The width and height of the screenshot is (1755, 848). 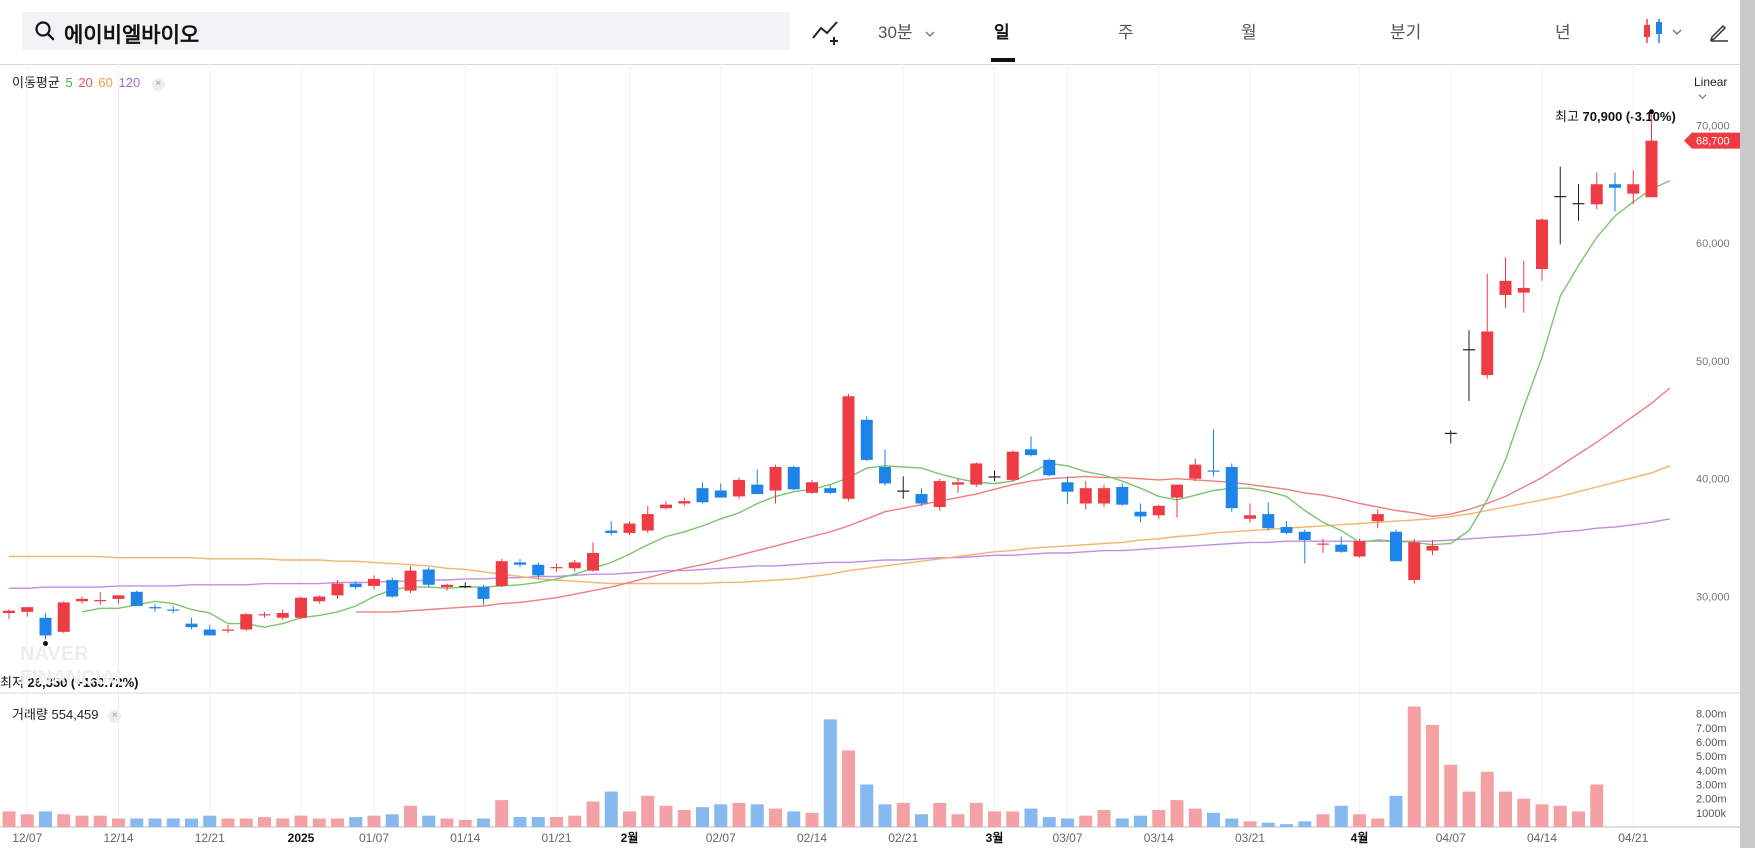 What do you see at coordinates (1563, 30) in the screenshot?
I see `tab-year: 년` at bounding box center [1563, 30].